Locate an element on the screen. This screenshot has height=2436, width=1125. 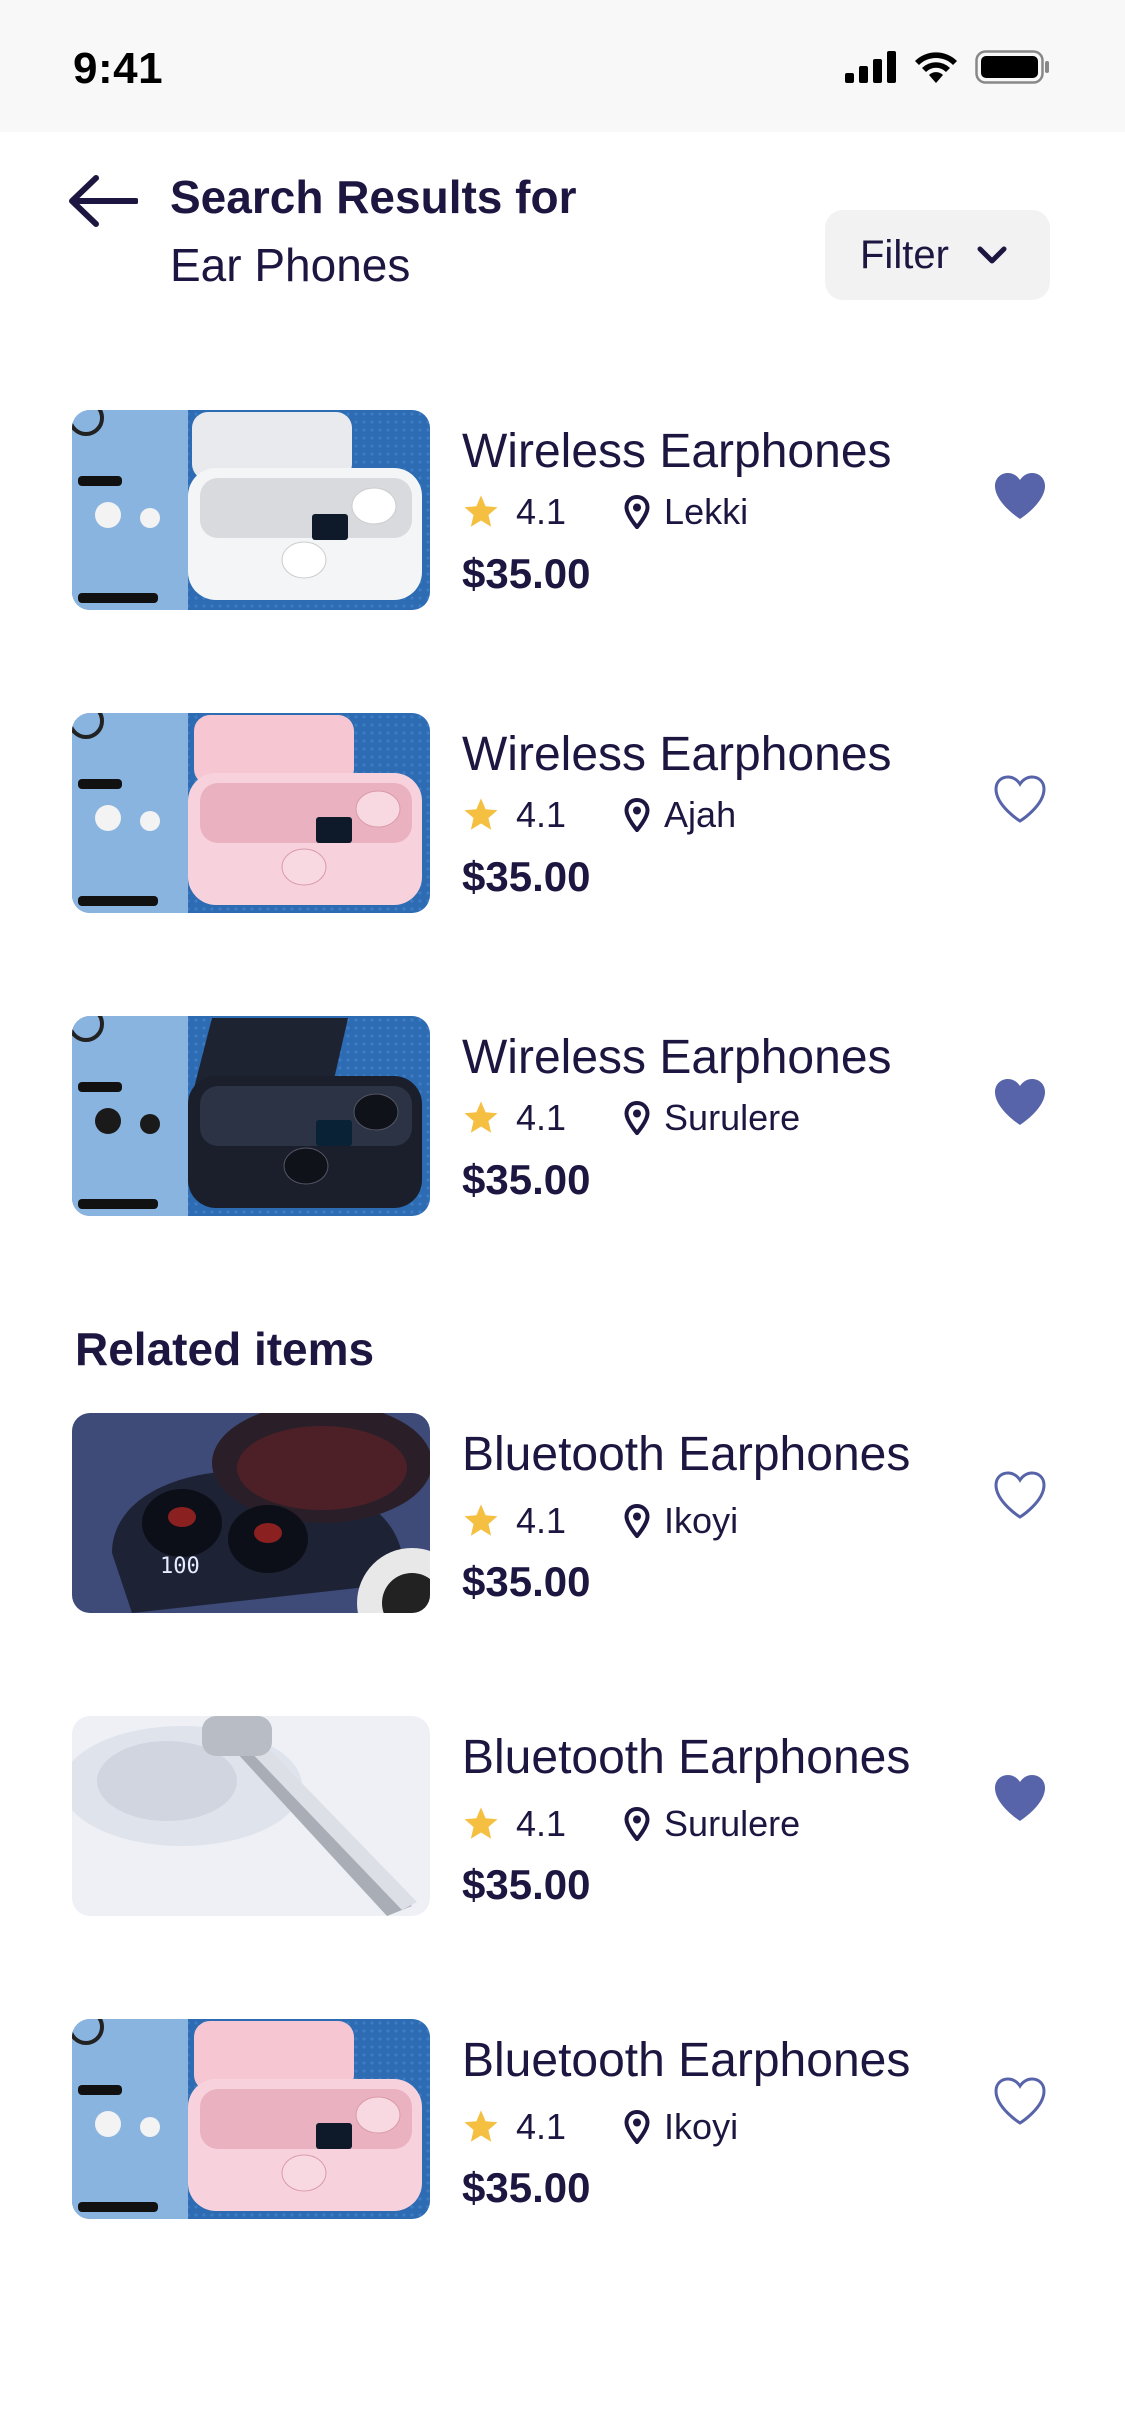
battery-icon is located at coordinates (1012, 67).